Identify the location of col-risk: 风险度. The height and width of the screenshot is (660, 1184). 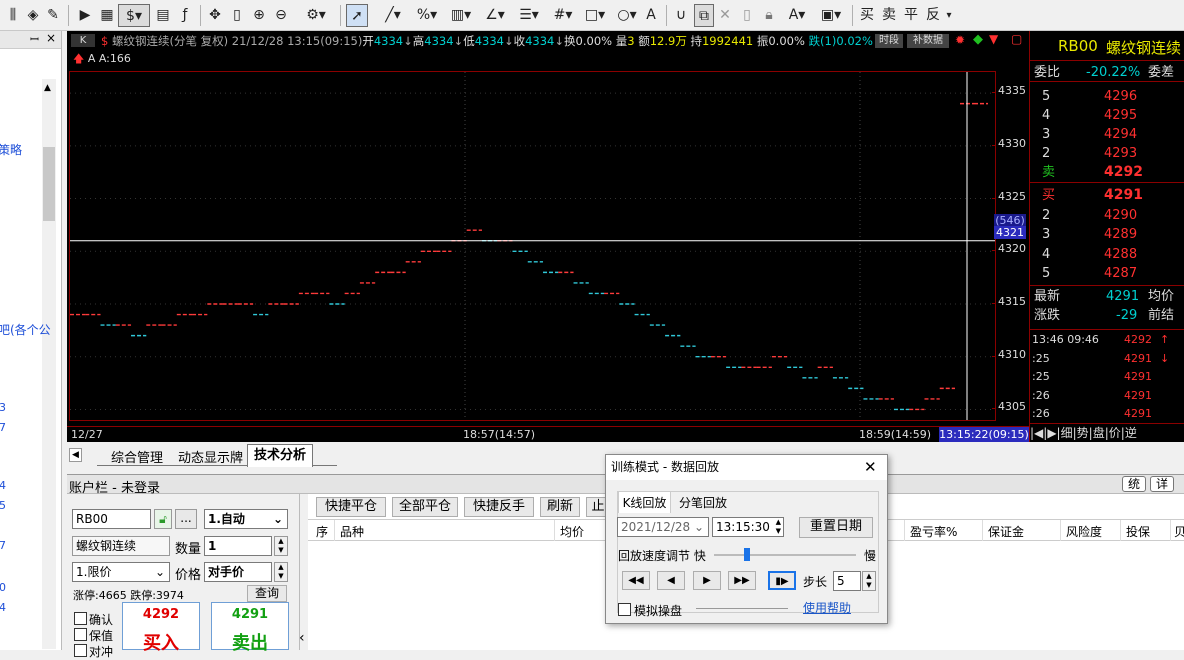
(1084, 531).